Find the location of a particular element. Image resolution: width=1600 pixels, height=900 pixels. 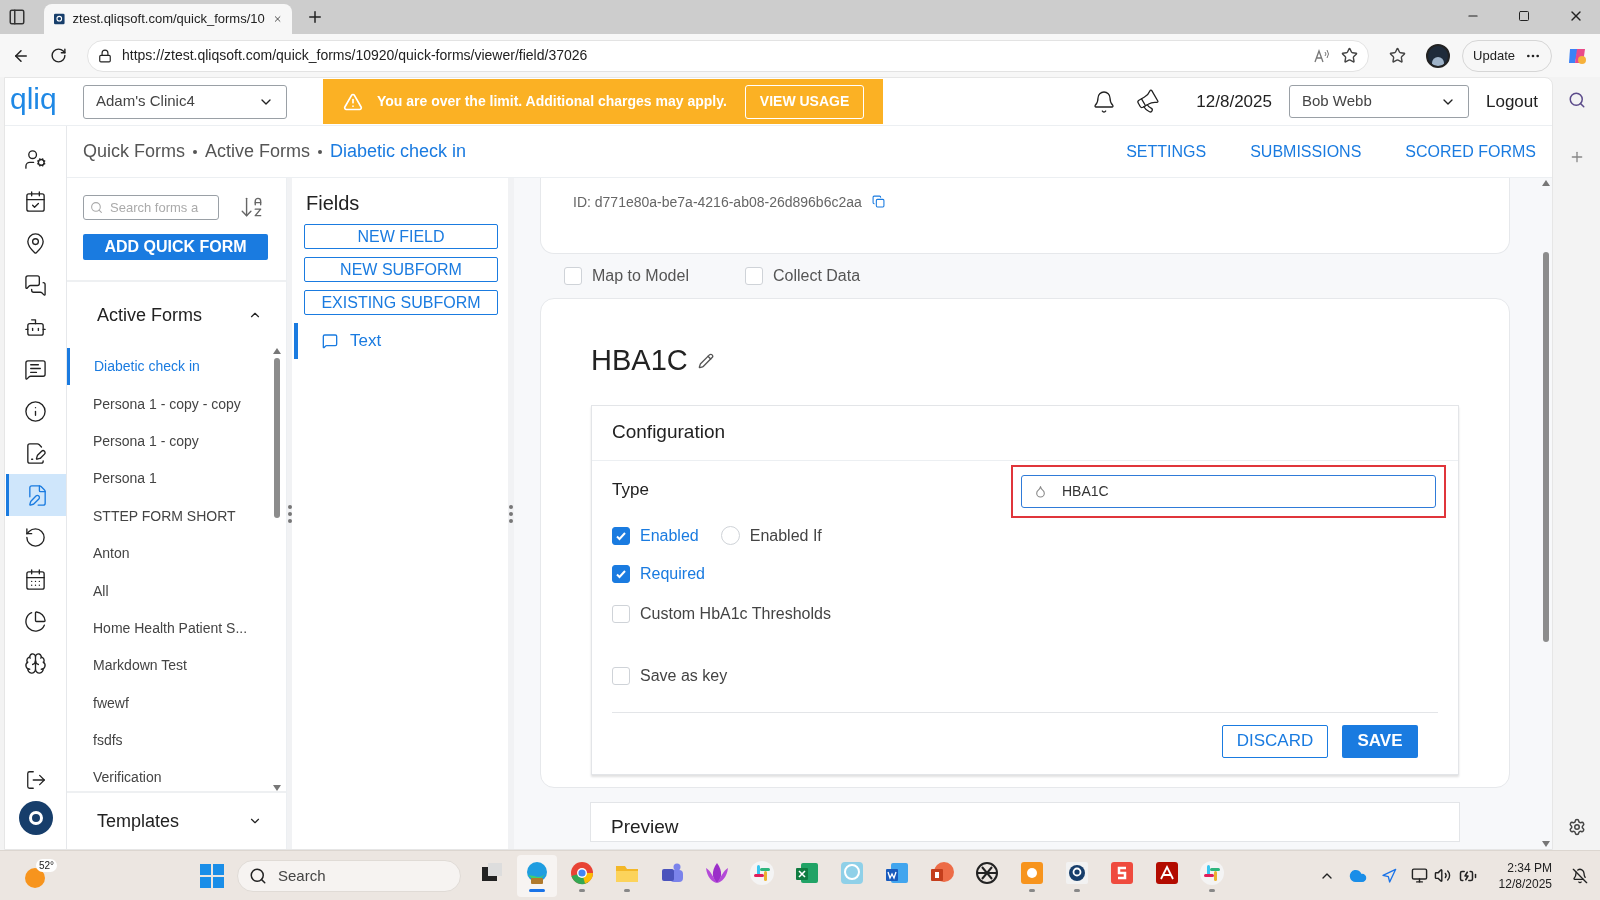

windows-start-icon is located at coordinates (212, 875).